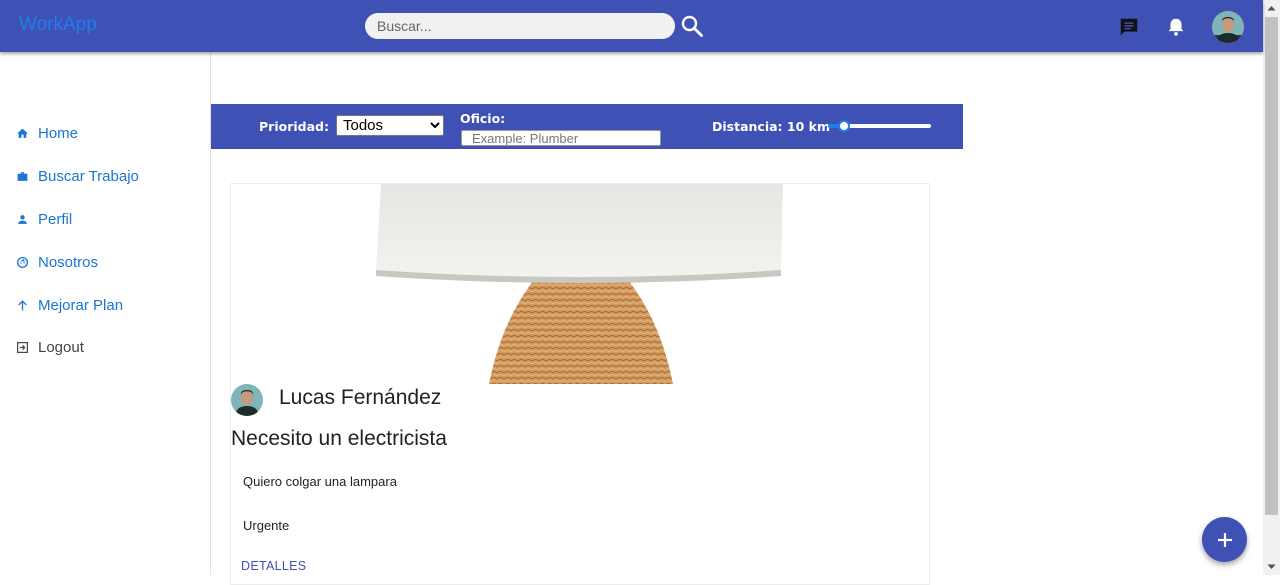 This screenshot has width=1280, height=585. I want to click on sidebar-item-nosotros: Nosotros, so click(57, 262).